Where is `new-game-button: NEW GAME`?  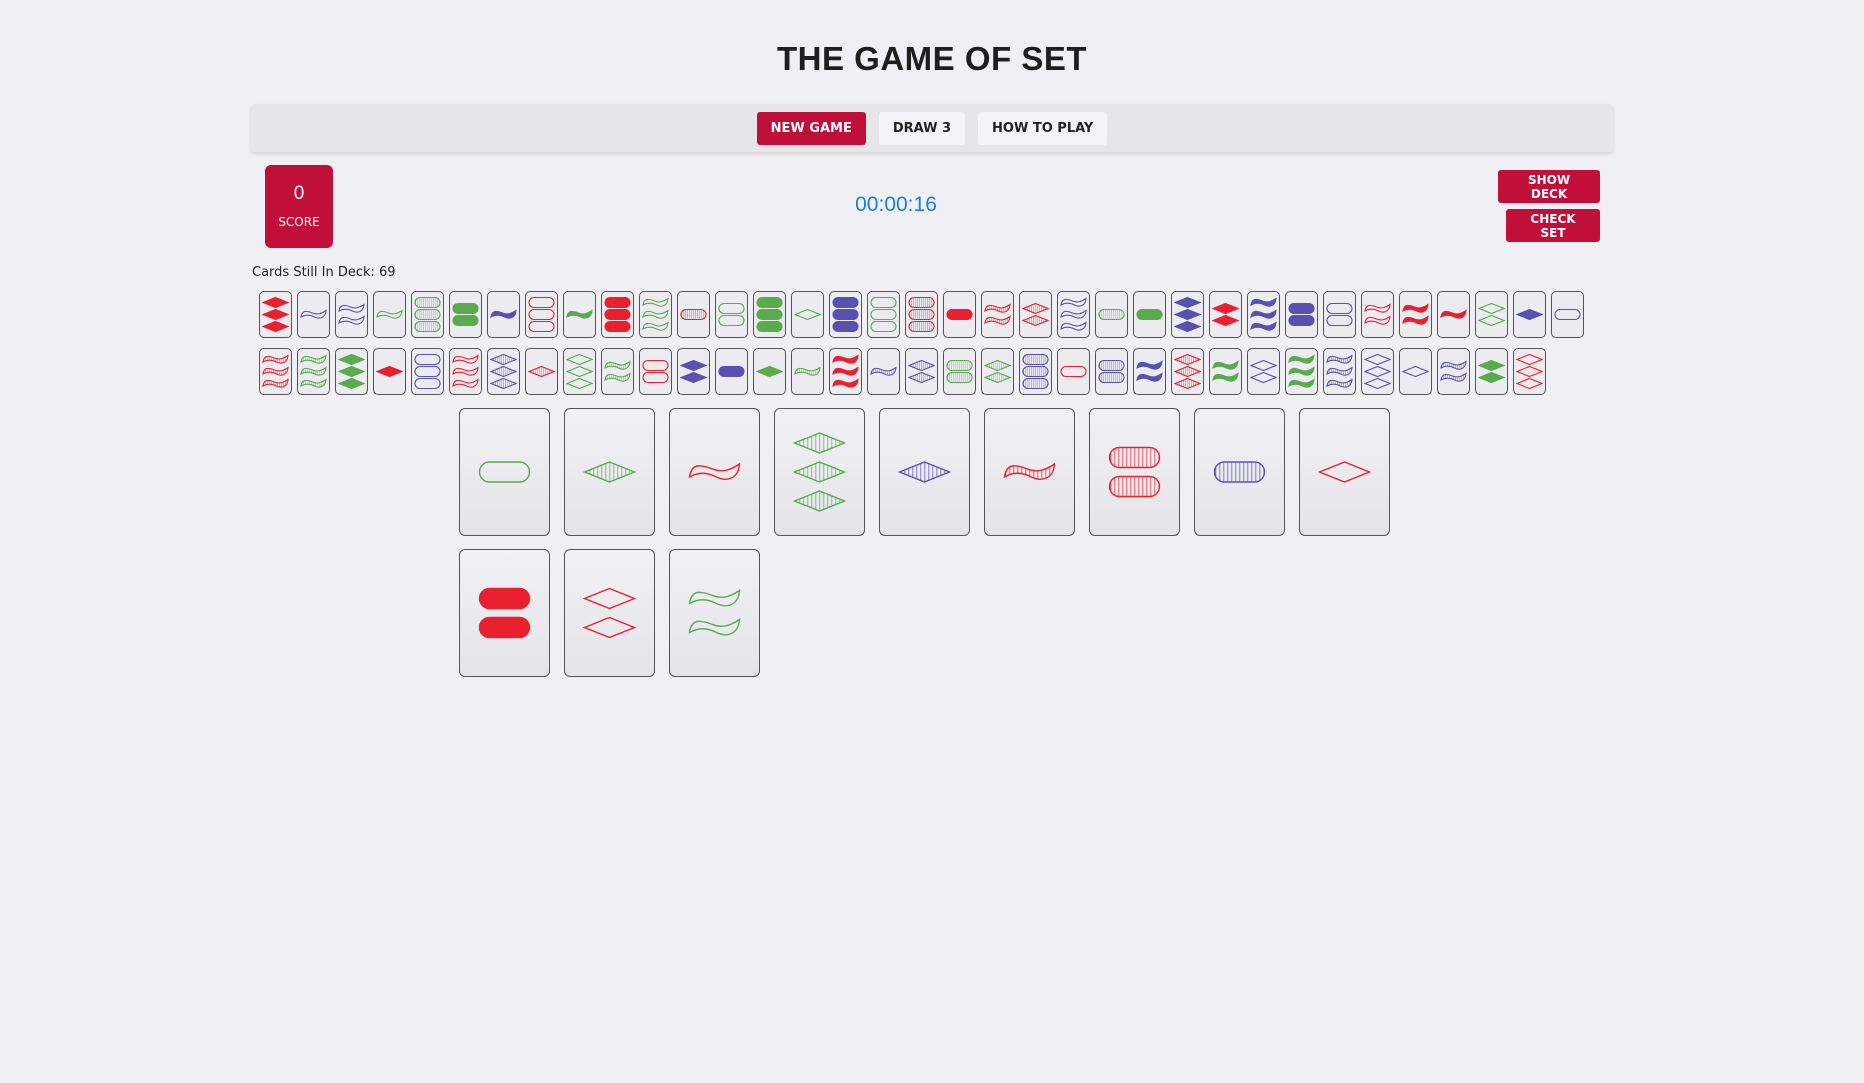 new-game-button: NEW GAME is located at coordinates (811, 128).